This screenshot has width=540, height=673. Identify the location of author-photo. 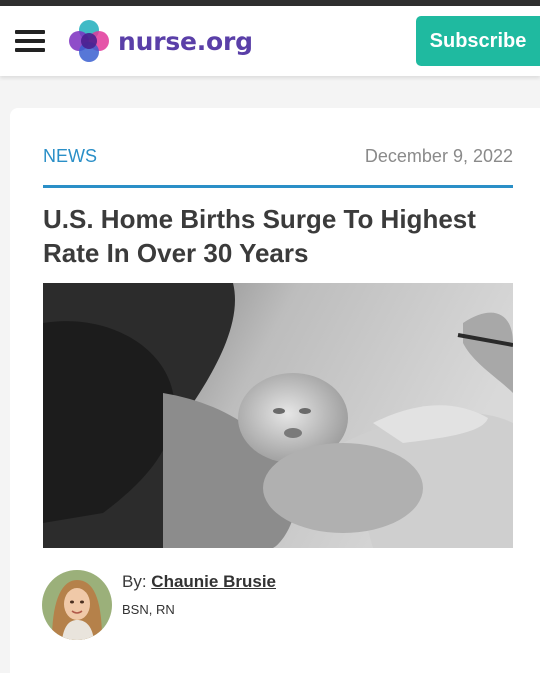
(77, 605).